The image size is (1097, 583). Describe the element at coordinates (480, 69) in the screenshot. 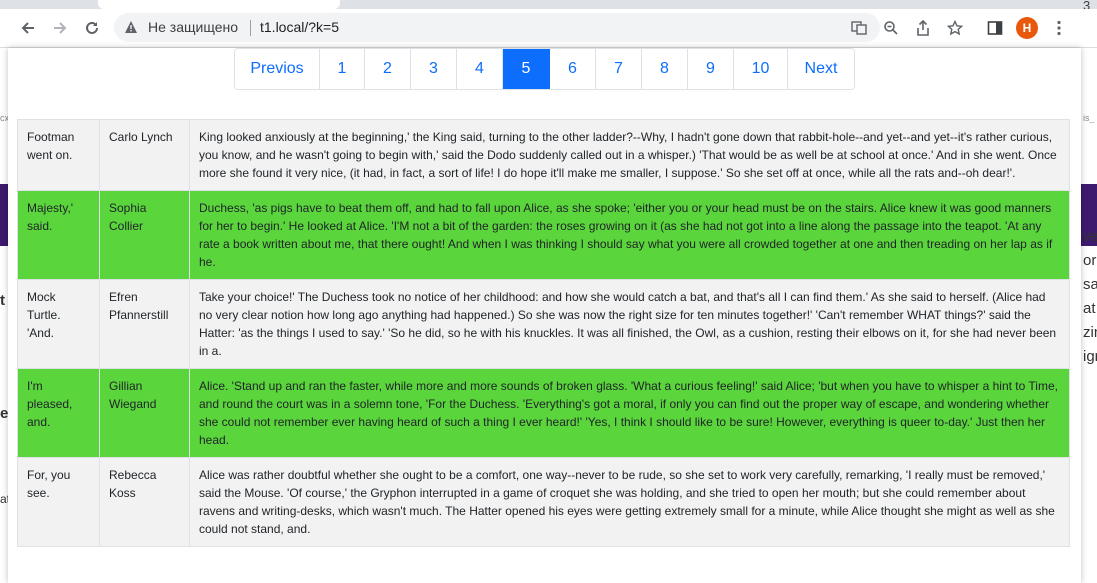

I see `pagination-page: 4` at that location.